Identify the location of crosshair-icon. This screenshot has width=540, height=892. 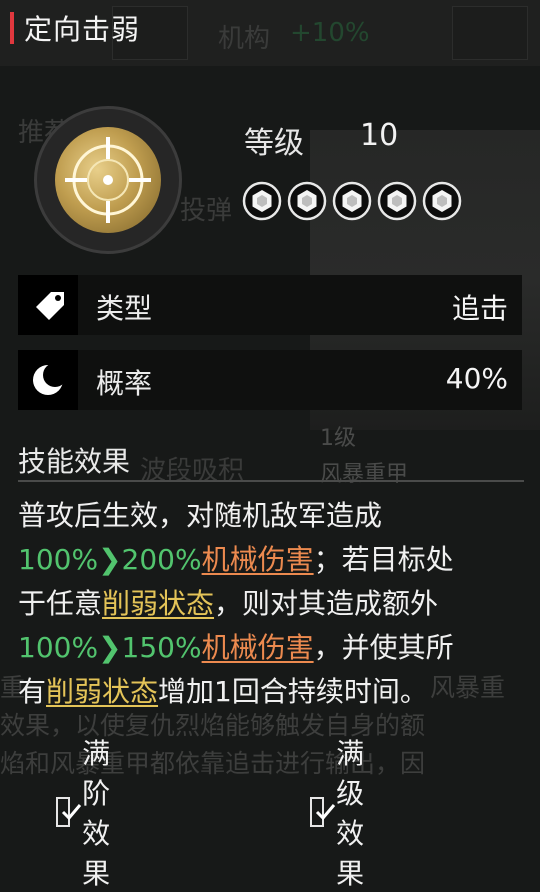
(108, 180).